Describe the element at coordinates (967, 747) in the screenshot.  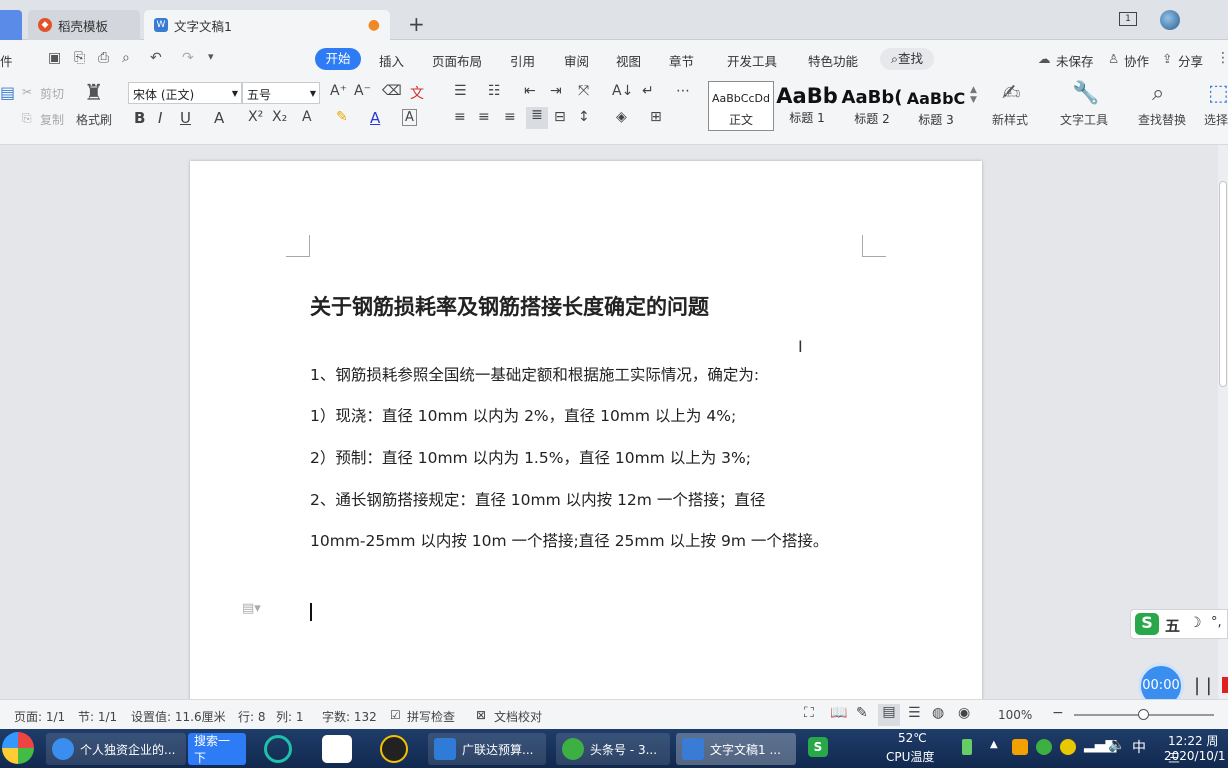
I see `battery-icon` at that location.